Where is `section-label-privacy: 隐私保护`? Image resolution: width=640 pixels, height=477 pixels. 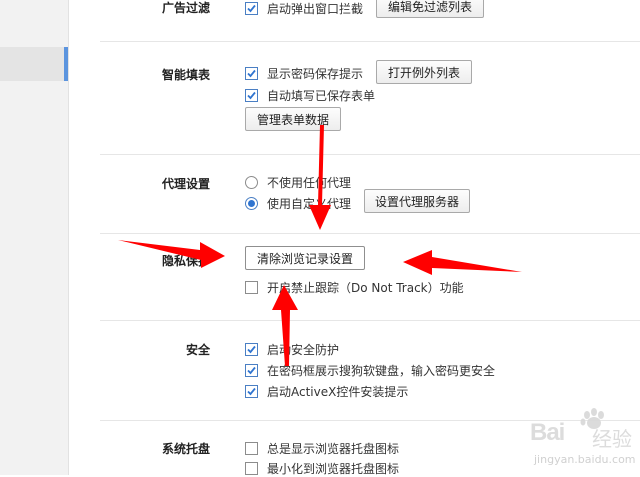
section-label-privacy: 隐私保护 is located at coordinates (185, 261).